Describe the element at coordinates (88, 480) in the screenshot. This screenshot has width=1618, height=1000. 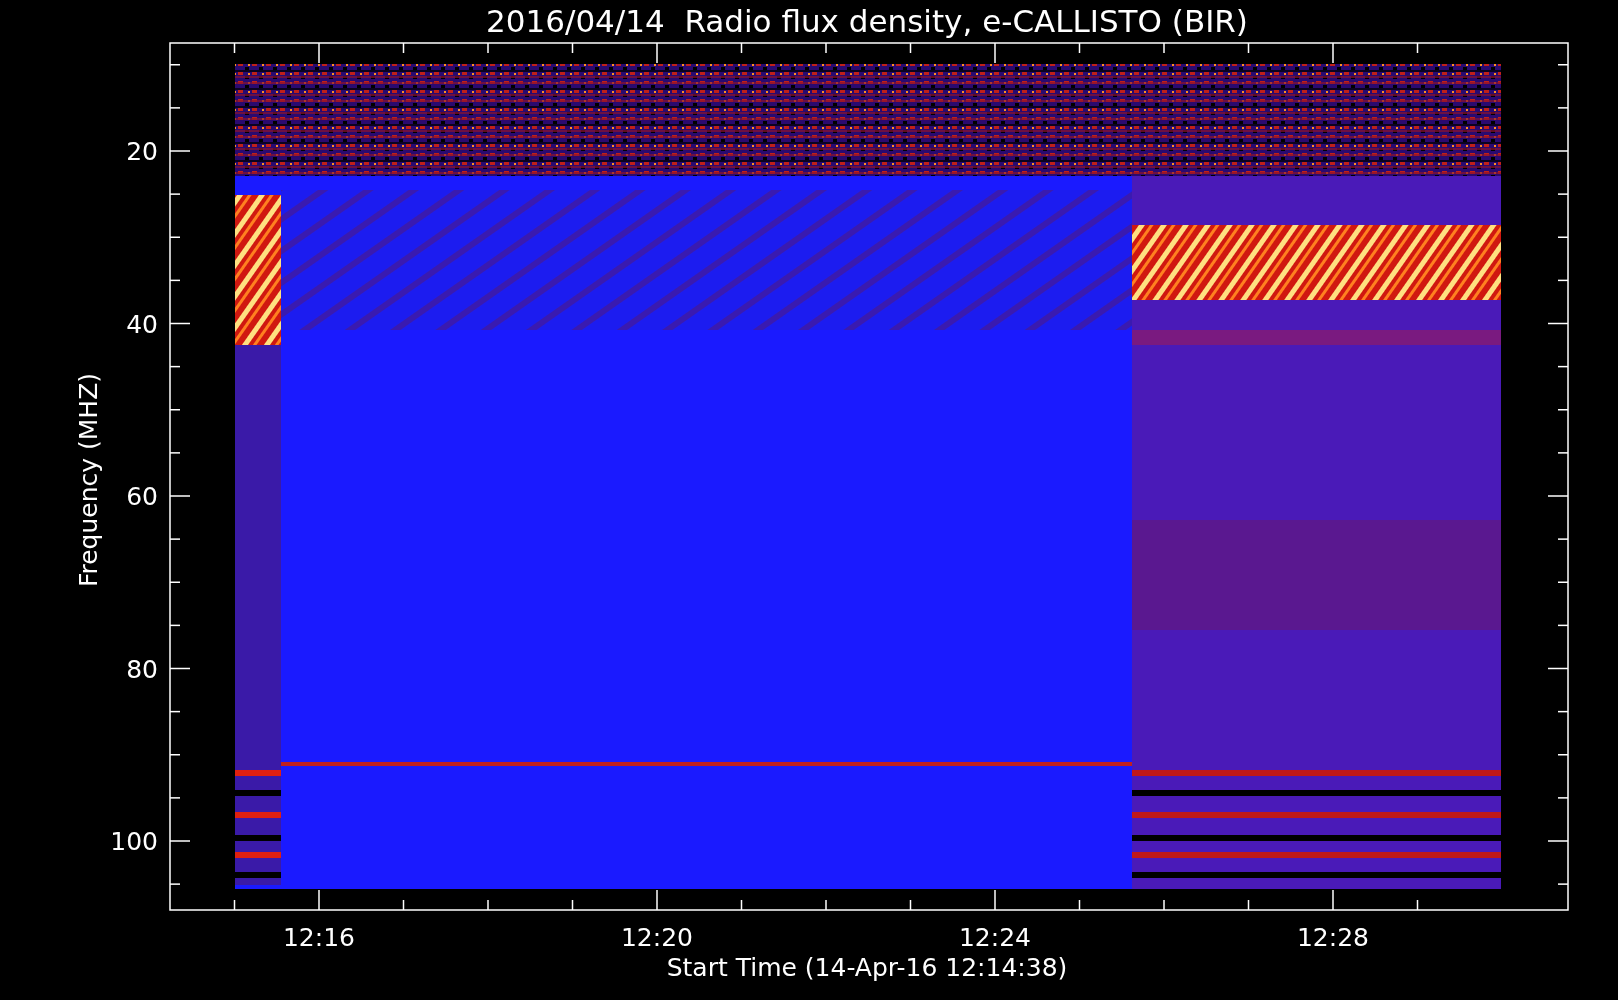
I see `y-axis-label: Frequency (MHZ)` at that location.